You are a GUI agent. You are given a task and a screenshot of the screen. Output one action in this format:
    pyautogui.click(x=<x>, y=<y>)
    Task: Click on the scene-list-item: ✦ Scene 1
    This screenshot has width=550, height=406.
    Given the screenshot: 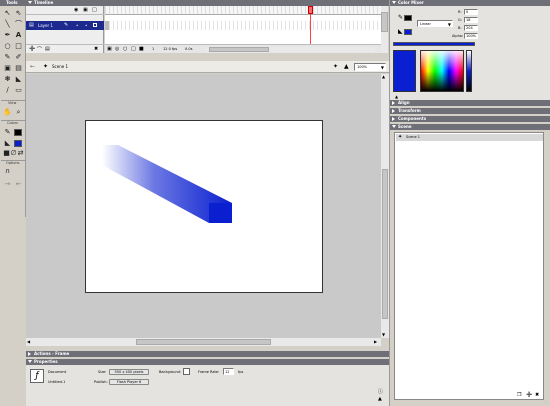 What is the action you would take?
    pyautogui.click(x=469, y=137)
    